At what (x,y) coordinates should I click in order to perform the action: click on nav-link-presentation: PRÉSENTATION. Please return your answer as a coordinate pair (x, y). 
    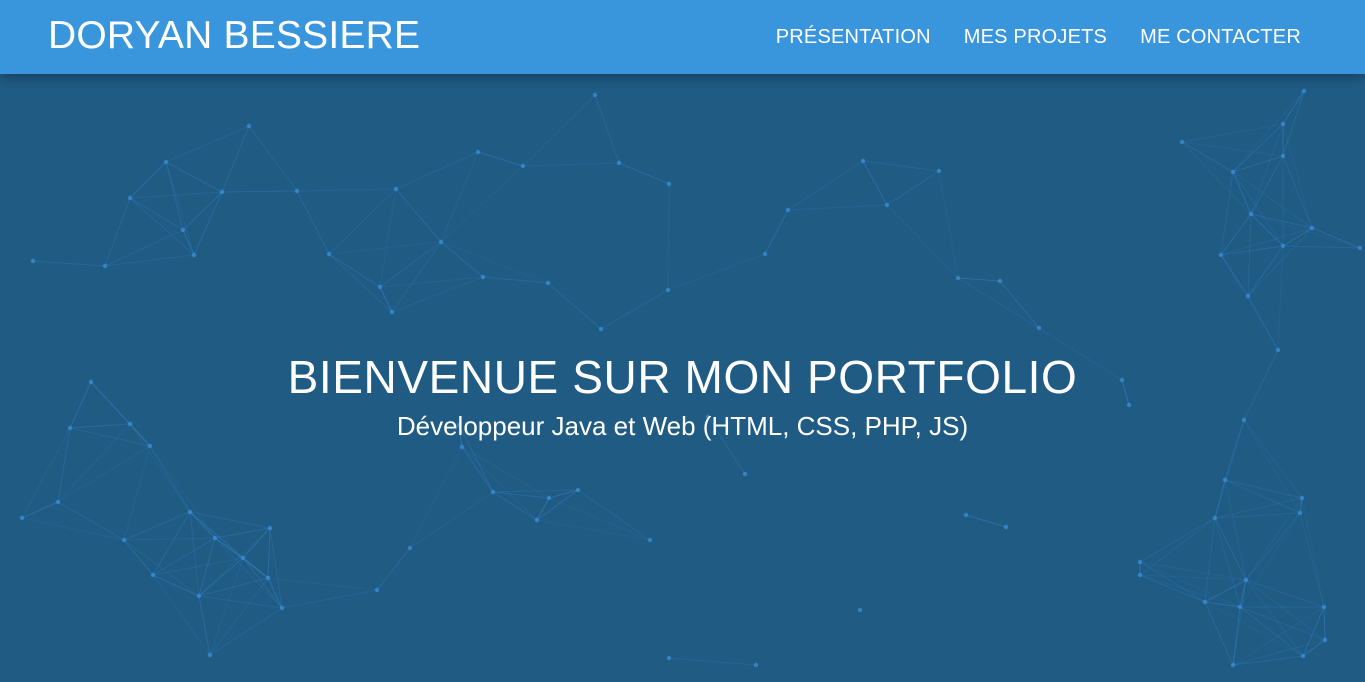
    Looking at the image, I should click on (853, 37).